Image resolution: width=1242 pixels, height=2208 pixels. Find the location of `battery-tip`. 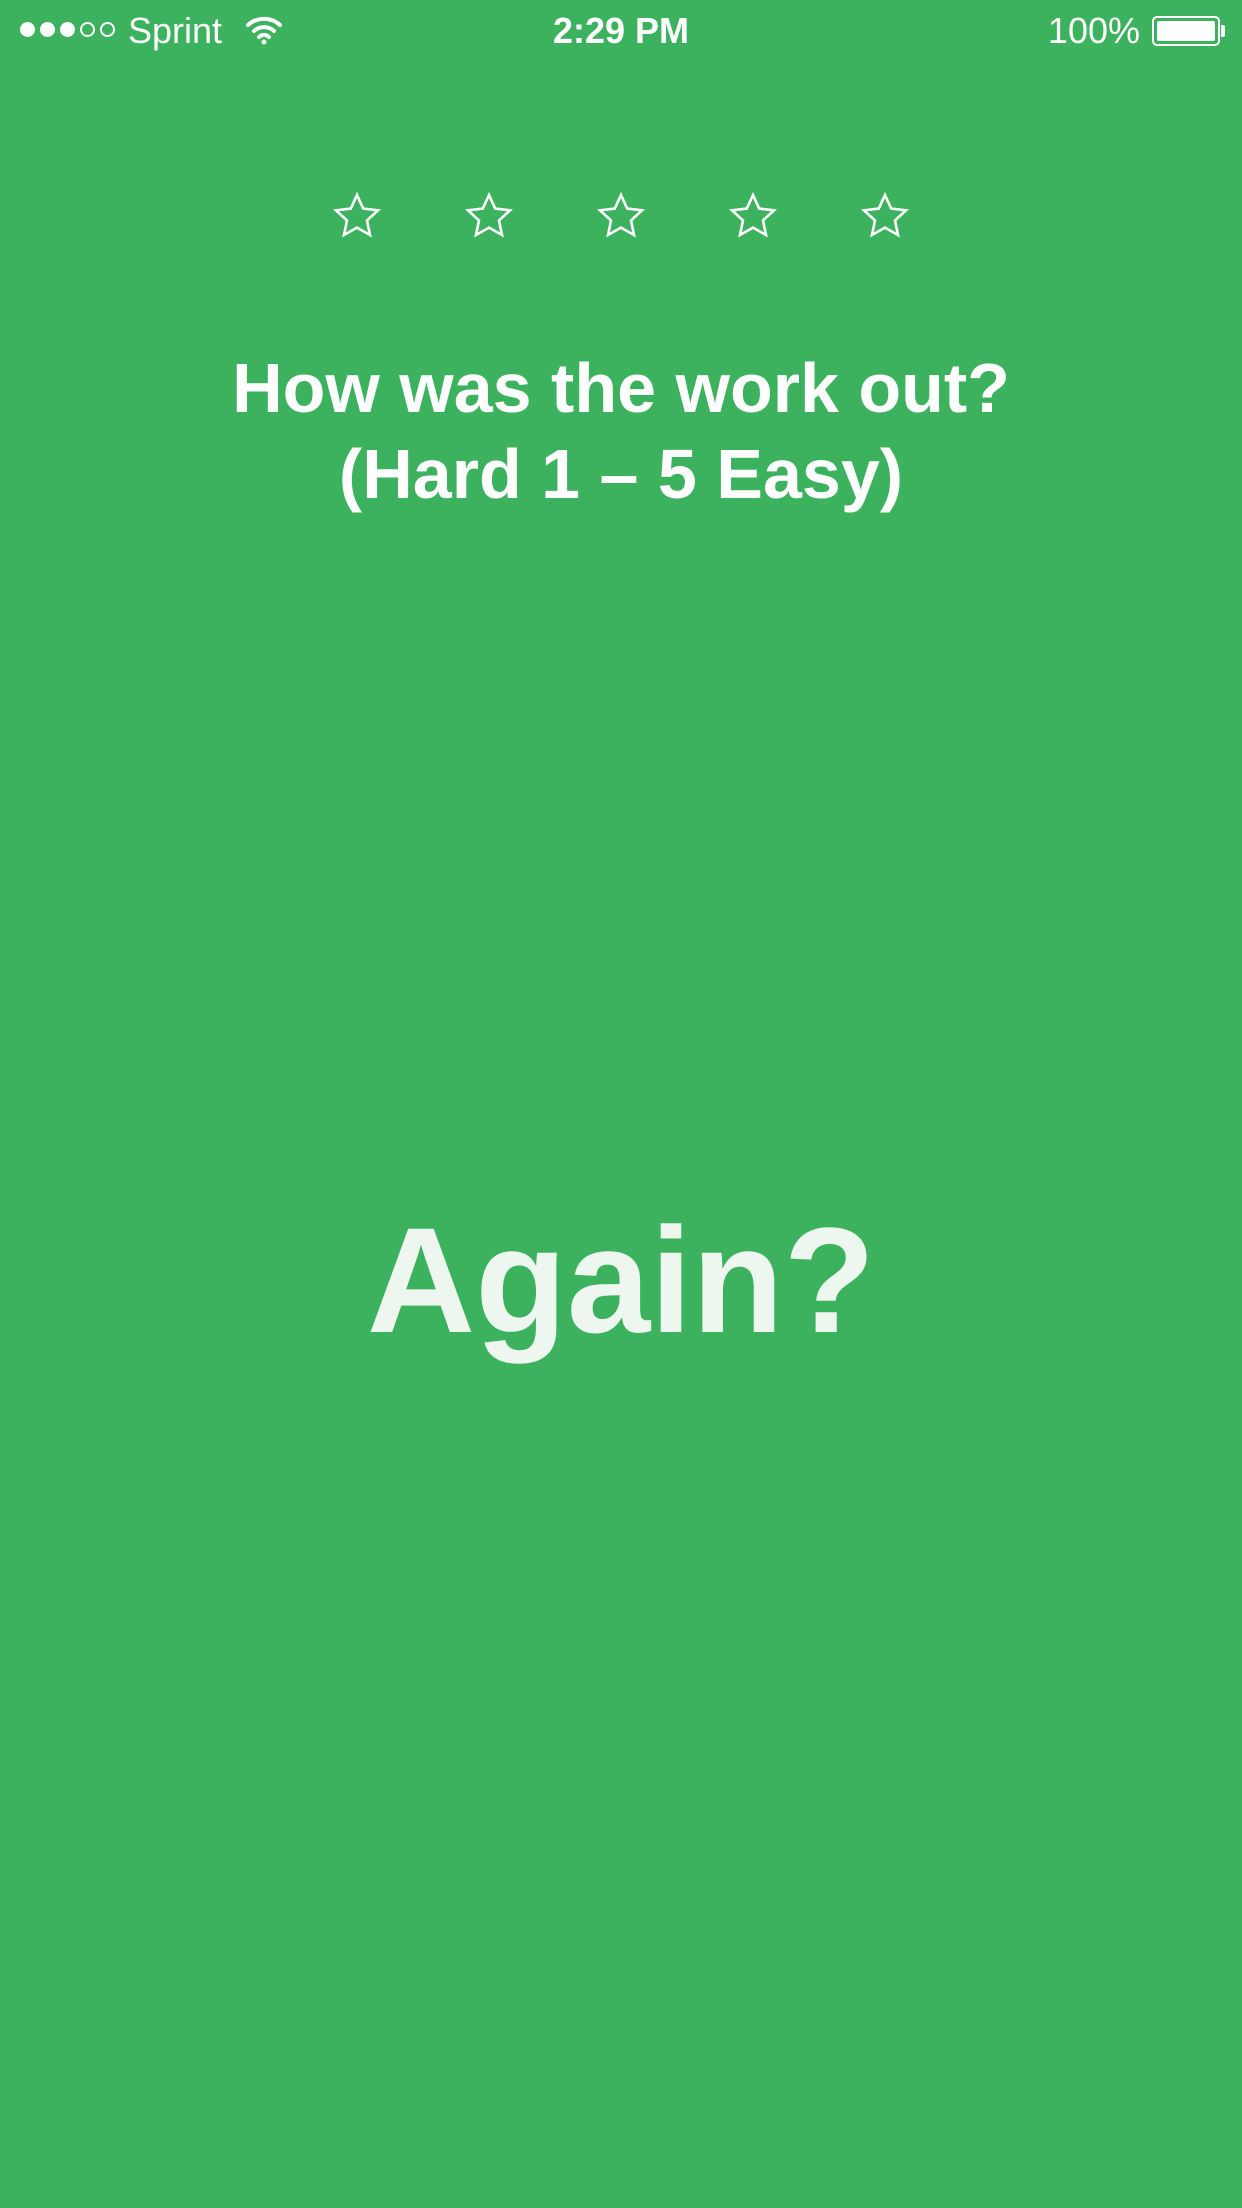

battery-tip is located at coordinates (1223, 31).